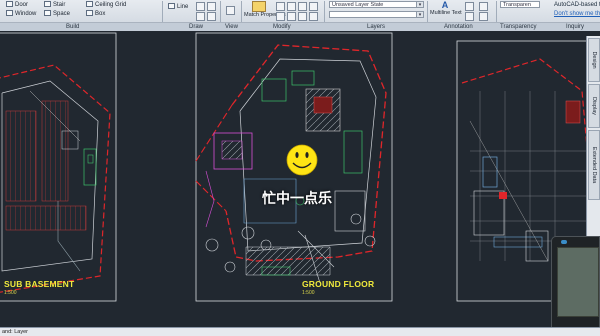 This screenshot has height=336, width=600. Describe the element at coordinates (258, 6) in the screenshot. I see `match-properties-icon` at that location.